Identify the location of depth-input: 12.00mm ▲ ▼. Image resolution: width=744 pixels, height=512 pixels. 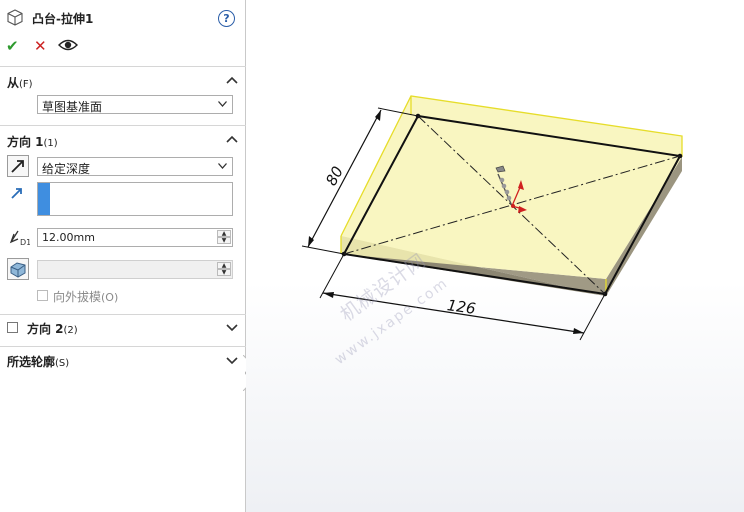
(135, 237).